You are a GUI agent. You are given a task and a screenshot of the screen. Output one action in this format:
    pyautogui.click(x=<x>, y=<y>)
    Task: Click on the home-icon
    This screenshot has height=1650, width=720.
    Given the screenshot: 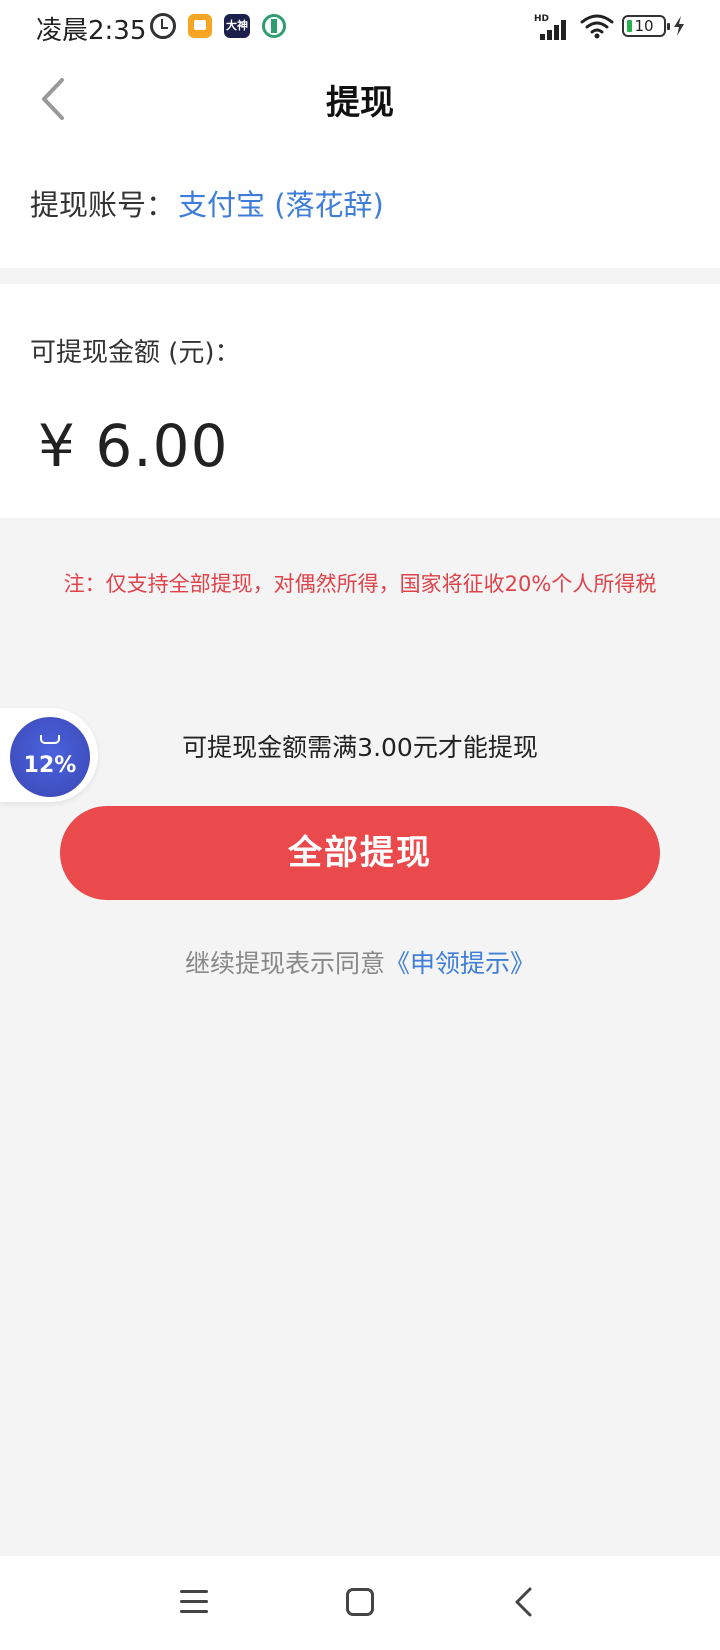 What is the action you would take?
    pyautogui.click(x=360, y=1602)
    